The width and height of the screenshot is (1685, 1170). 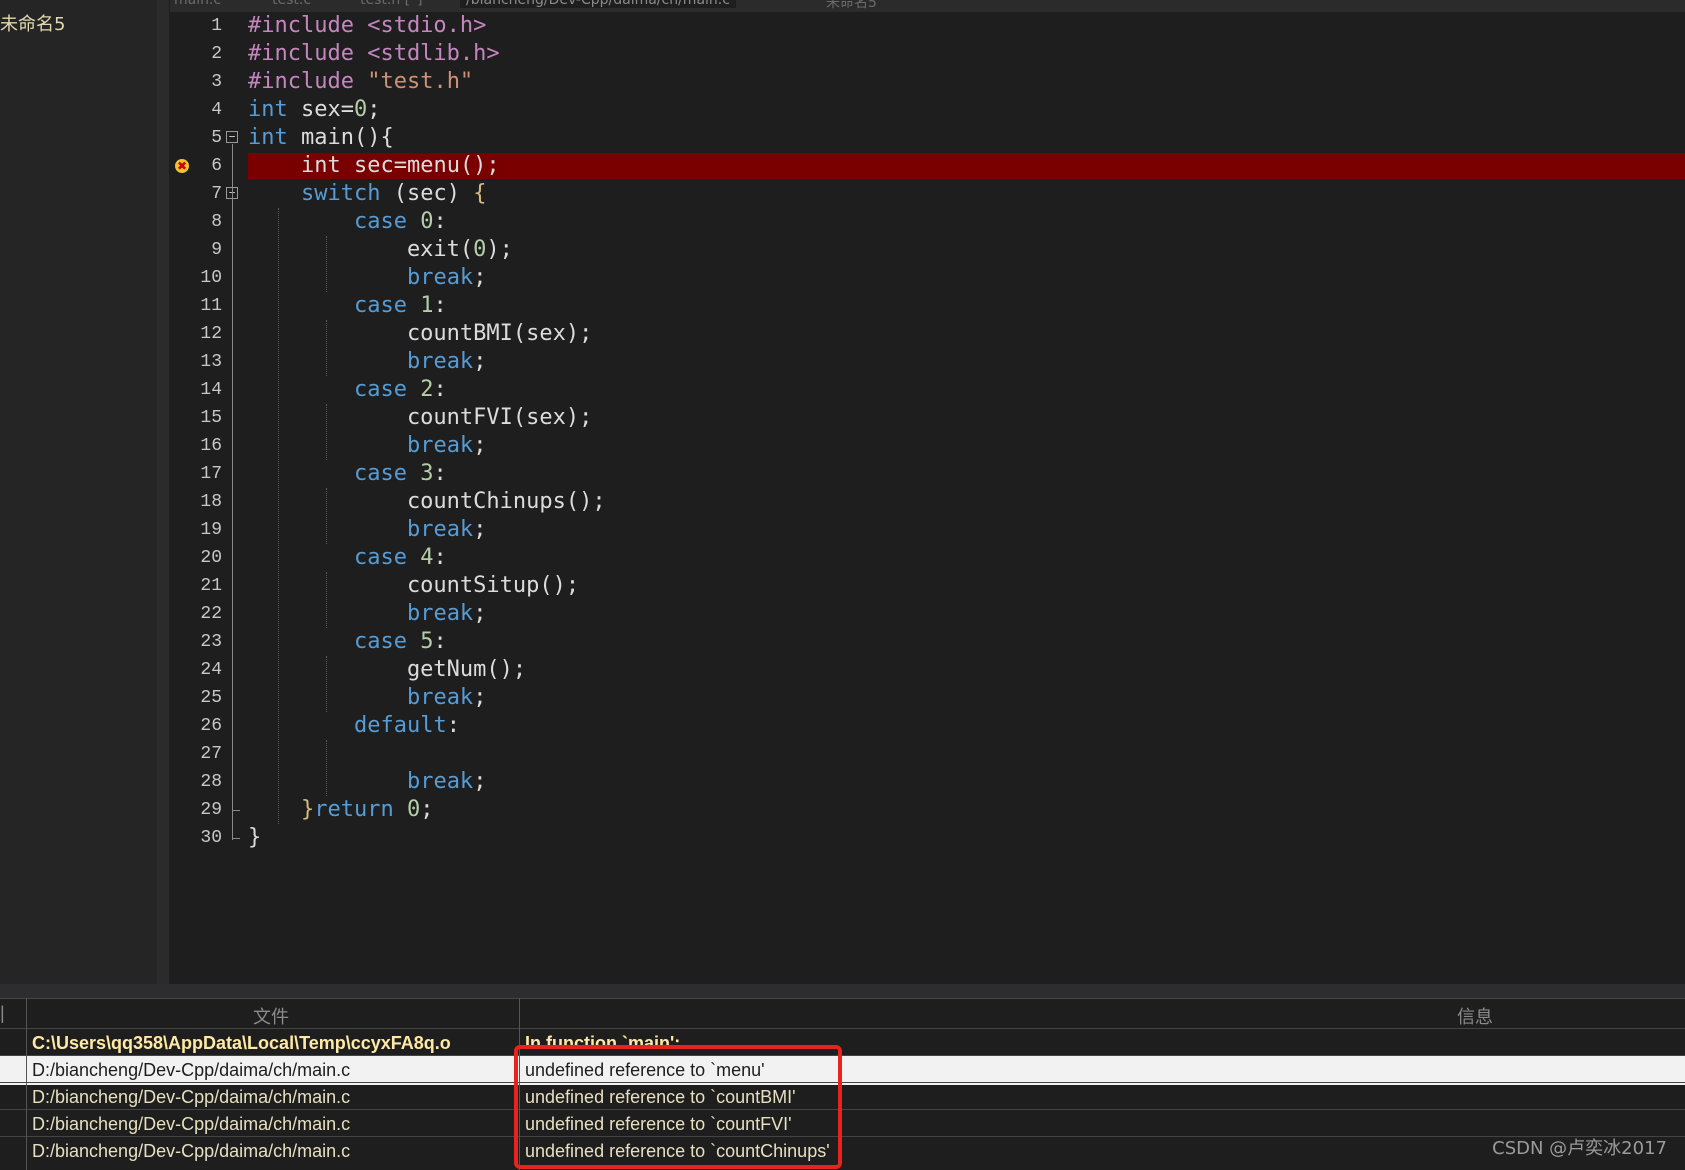 I want to click on code-text: int main(){, so click(x=321, y=137).